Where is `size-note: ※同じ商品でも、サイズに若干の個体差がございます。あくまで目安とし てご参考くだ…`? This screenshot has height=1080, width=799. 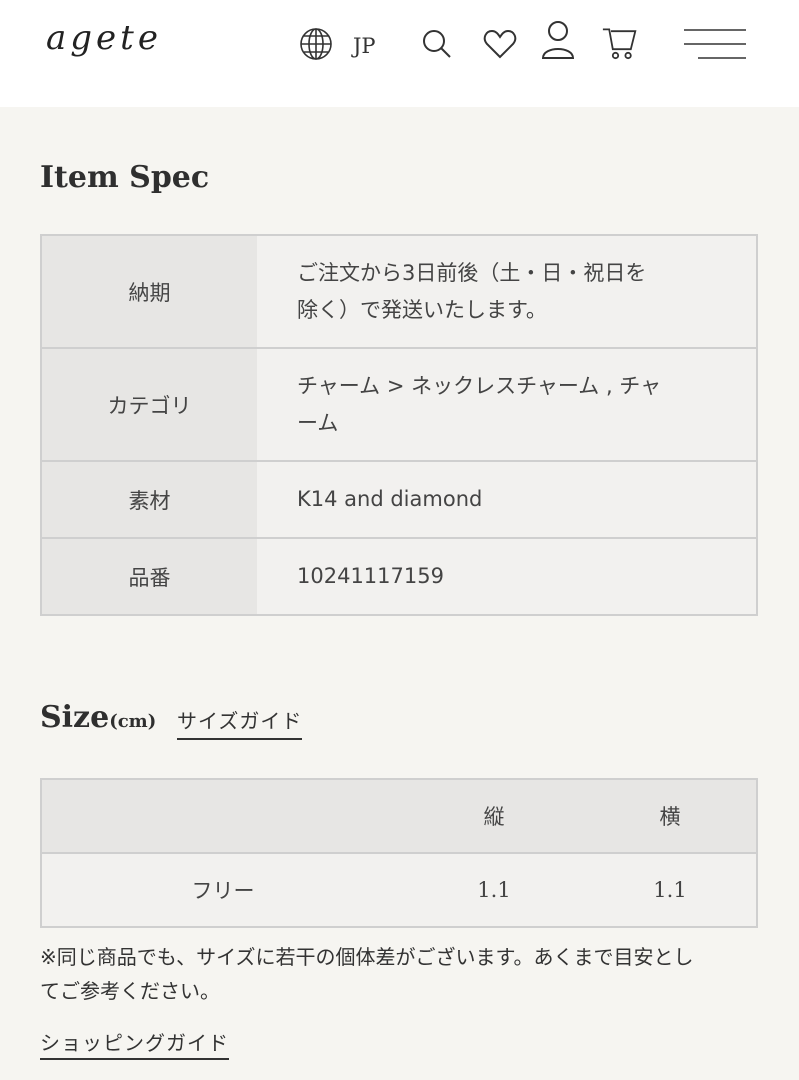
size-note: ※同じ商品でも、サイズに若干の個体差がございます。あくまで目安とし てご参考くだ… is located at coordinates (402, 974).